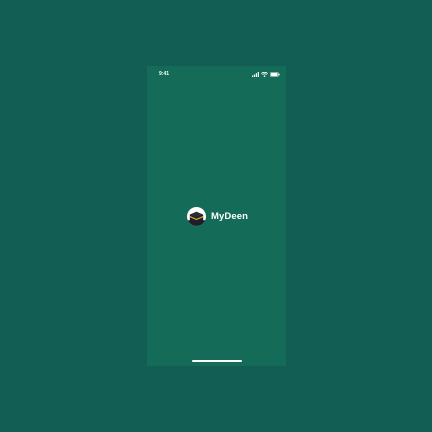 This screenshot has width=432, height=432. I want to click on wifi-icon, so click(264, 74).